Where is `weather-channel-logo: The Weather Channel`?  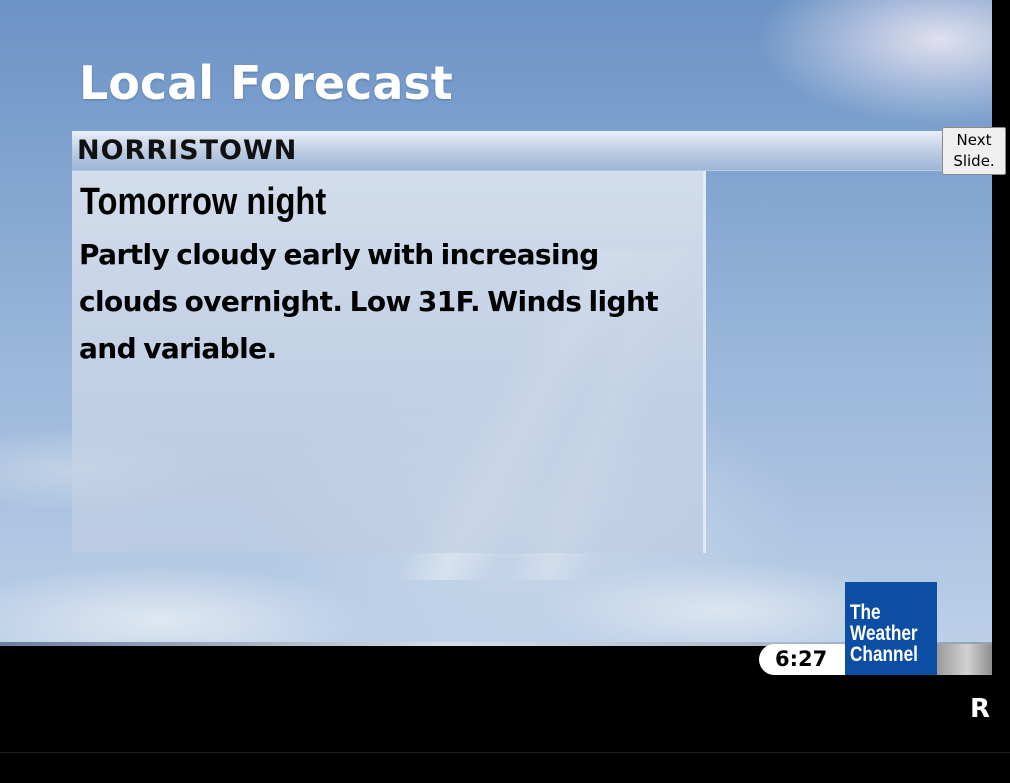 weather-channel-logo: The Weather Channel is located at coordinates (891, 628).